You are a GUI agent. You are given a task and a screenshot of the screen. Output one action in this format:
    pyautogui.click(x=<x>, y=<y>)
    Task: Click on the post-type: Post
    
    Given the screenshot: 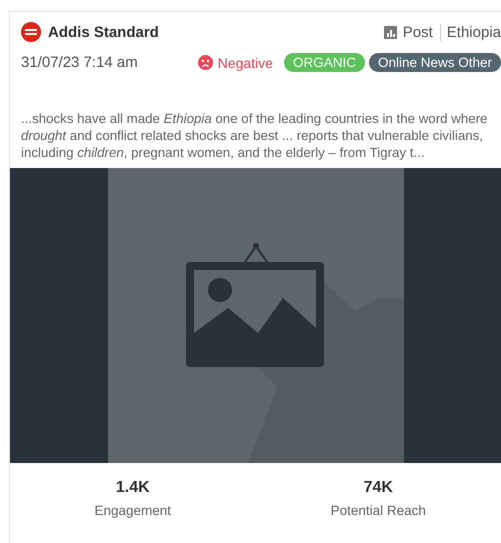 What is the action you would take?
    pyautogui.click(x=421, y=32)
    